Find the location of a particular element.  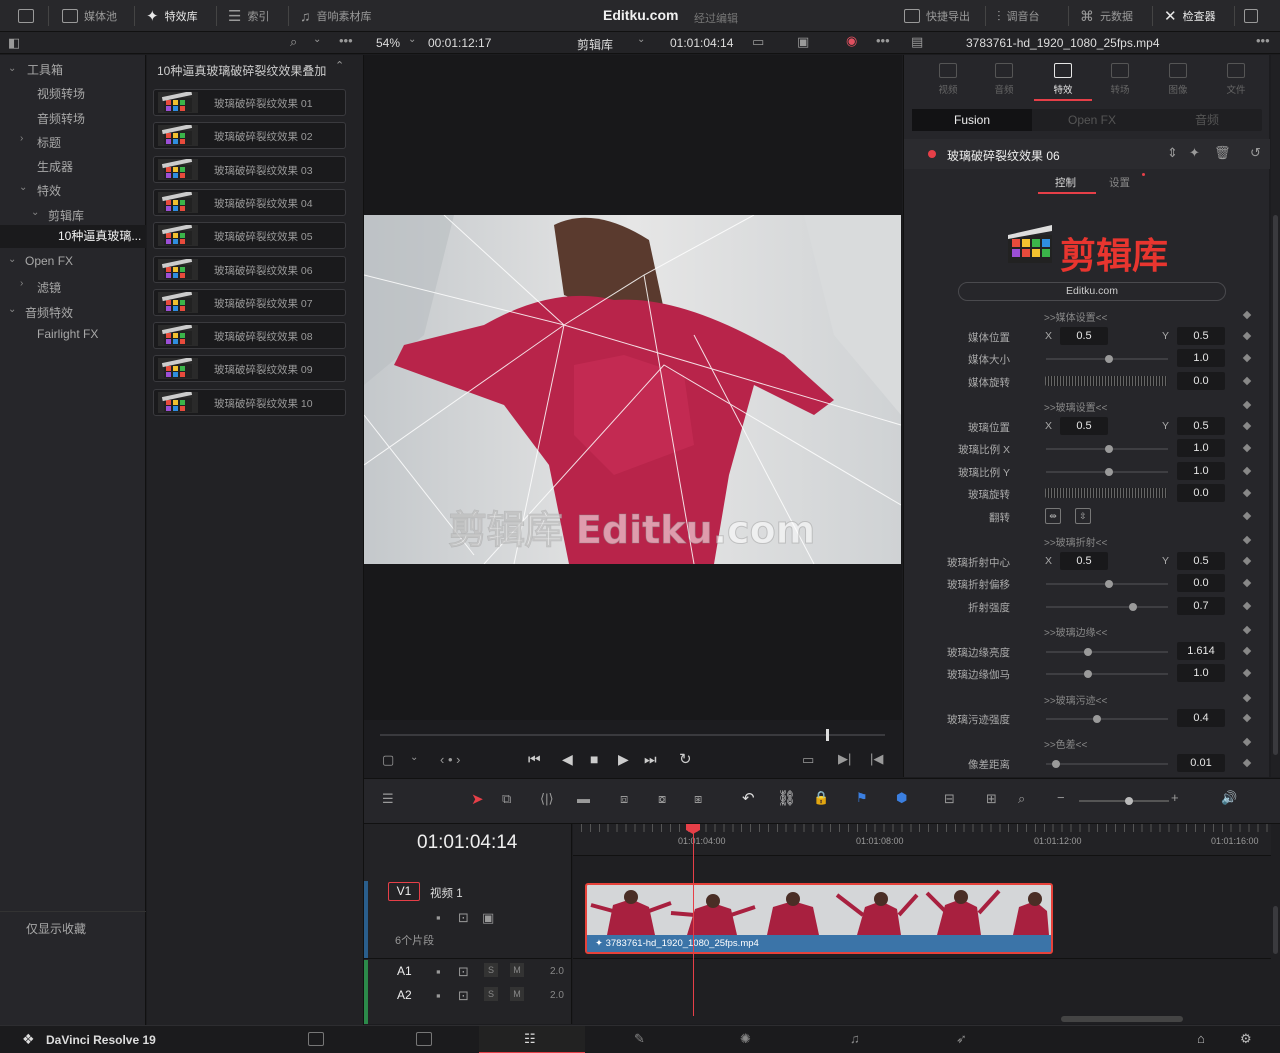

effects-library-button: ✦ 特效库 is located at coordinates (172, 16).